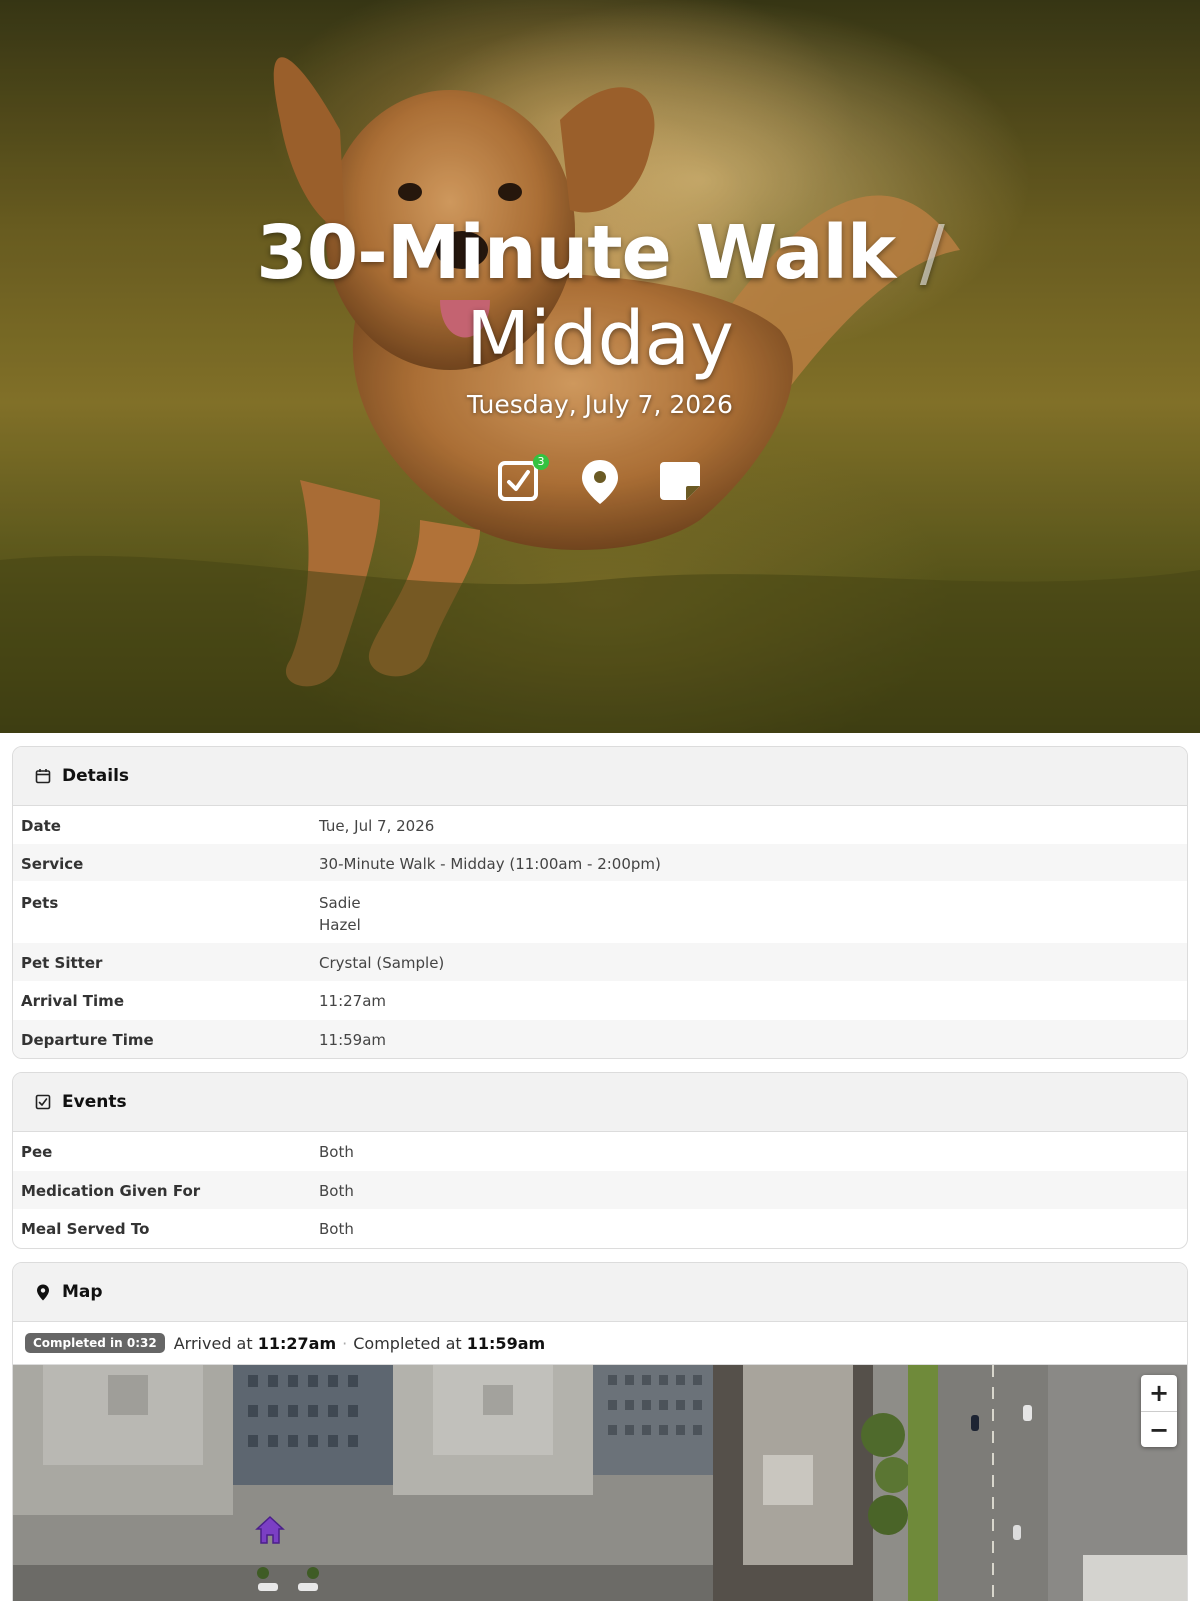 This screenshot has height=1601, width=1200. What do you see at coordinates (353, 1040) in the screenshot?
I see `detail-value: 11:59am` at bounding box center [353, 1040].